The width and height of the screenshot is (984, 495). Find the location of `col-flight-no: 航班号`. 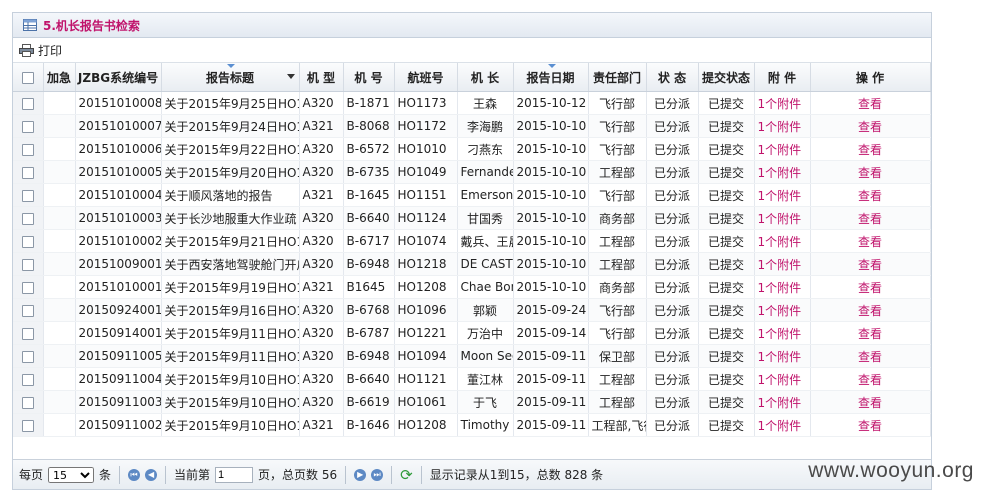

col-flight-no: 航班号 is located at coordinates (426, 77).